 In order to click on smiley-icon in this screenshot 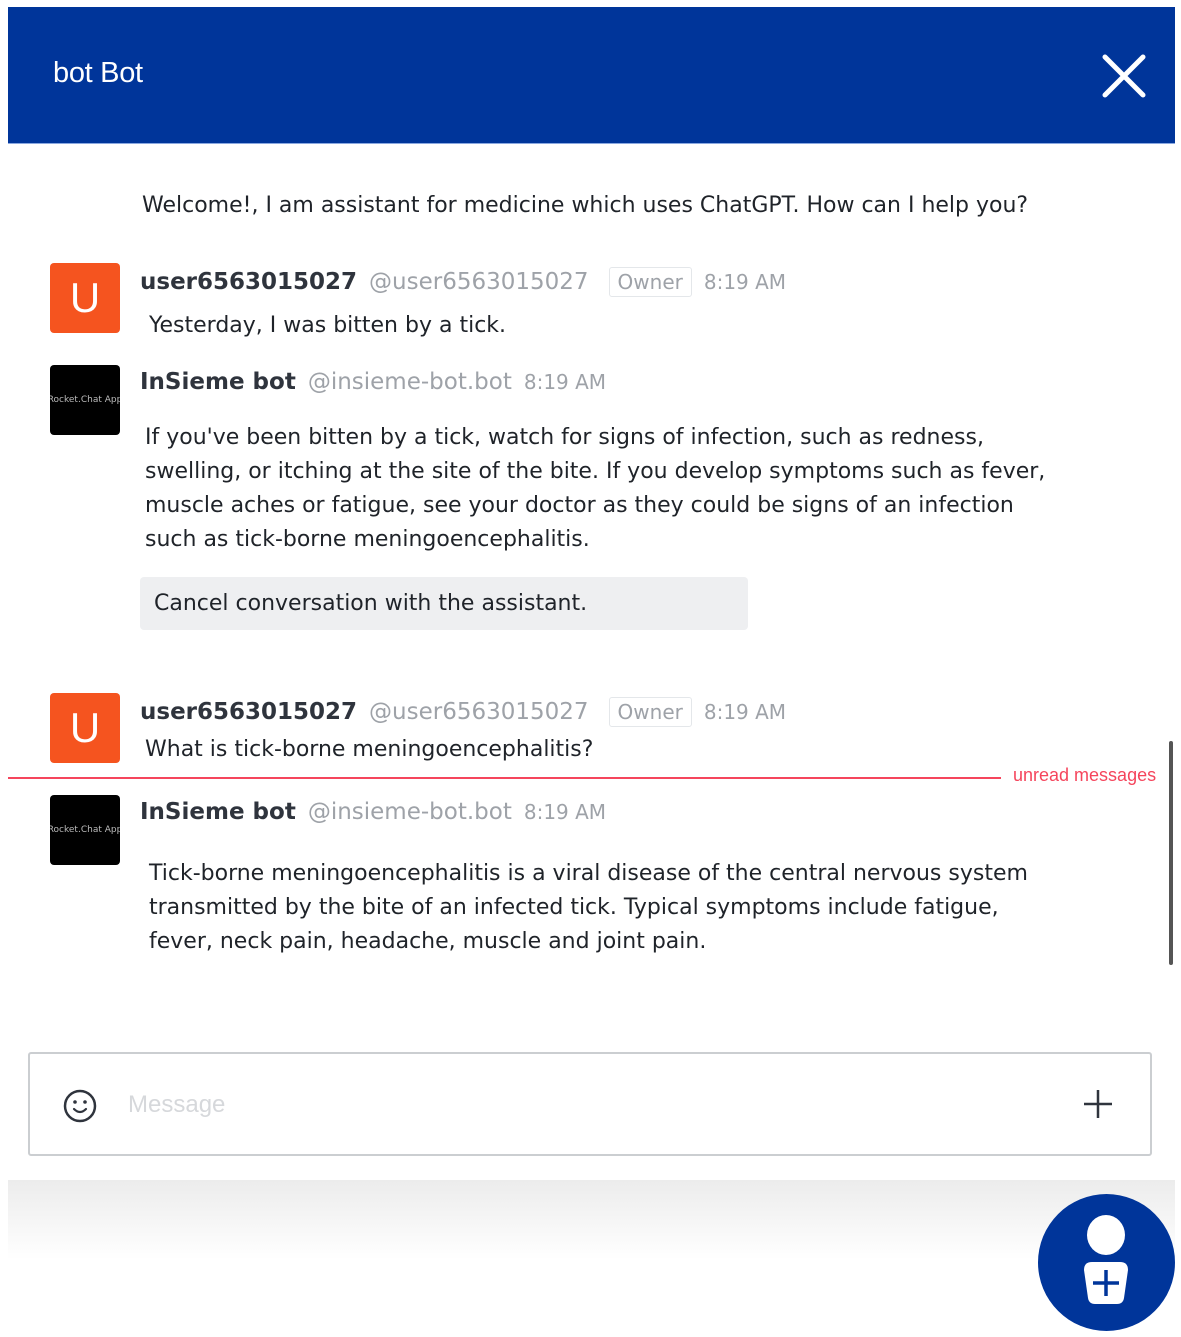, I will do `click(80, 1106)`.